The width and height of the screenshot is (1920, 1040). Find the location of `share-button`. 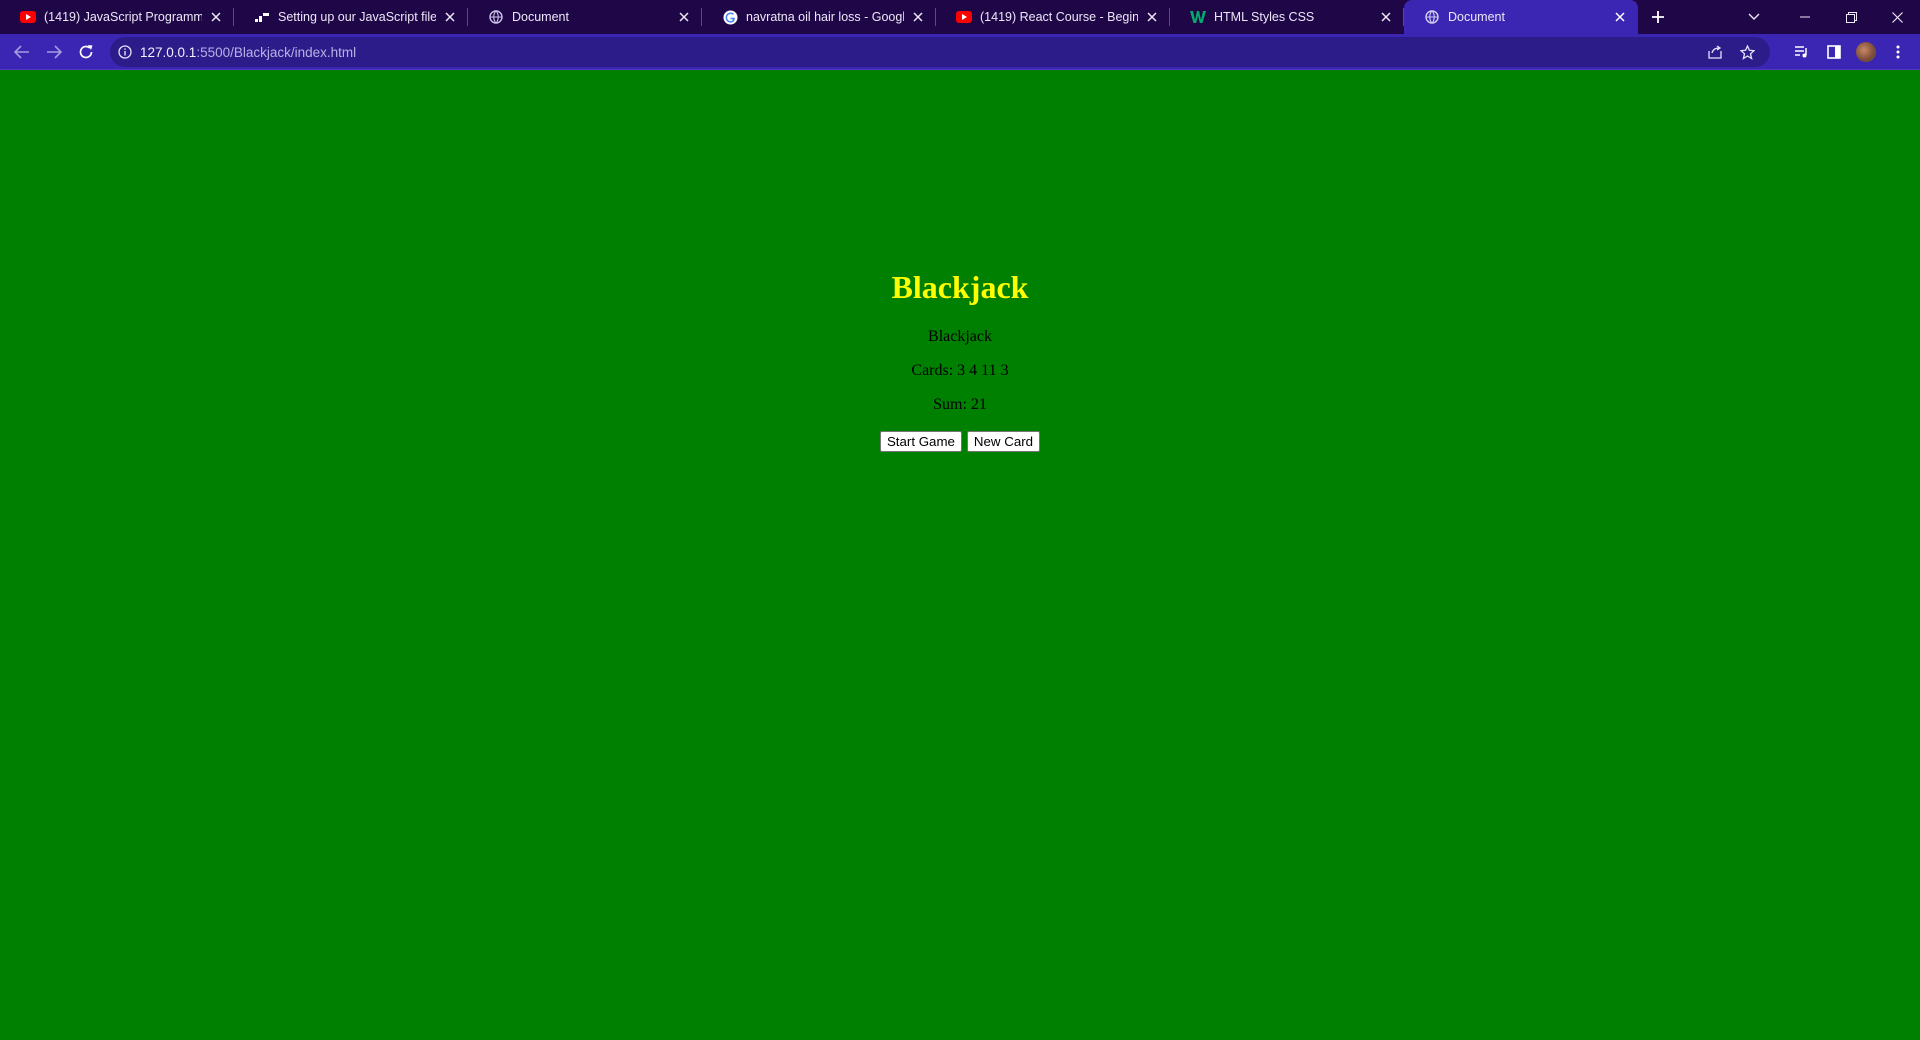

share-button is located at coordinates (1715, 52).